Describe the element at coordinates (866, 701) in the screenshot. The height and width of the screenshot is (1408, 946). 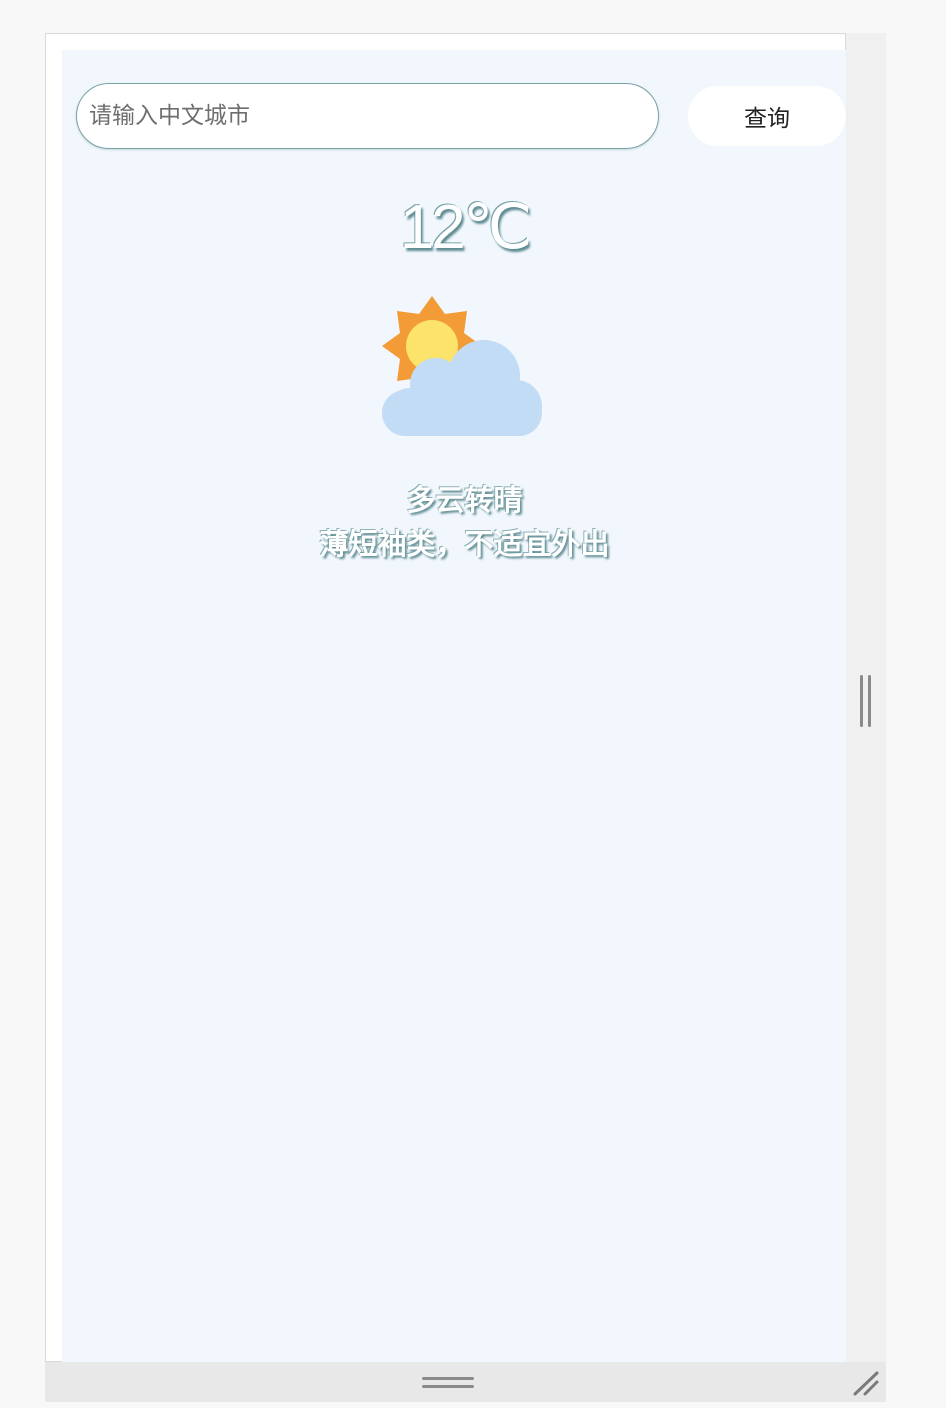
I see `vertical-resize-grip` at that location.